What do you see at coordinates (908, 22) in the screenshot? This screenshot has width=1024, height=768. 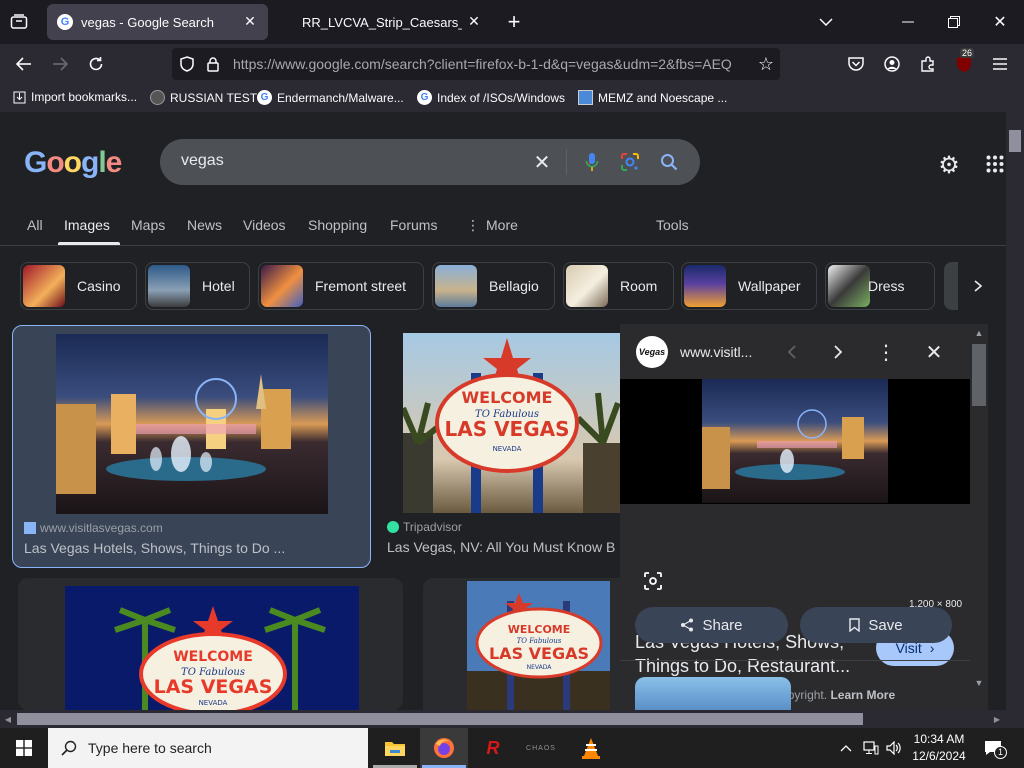 I see `minimize-icon` at bounding box center [908, 22].